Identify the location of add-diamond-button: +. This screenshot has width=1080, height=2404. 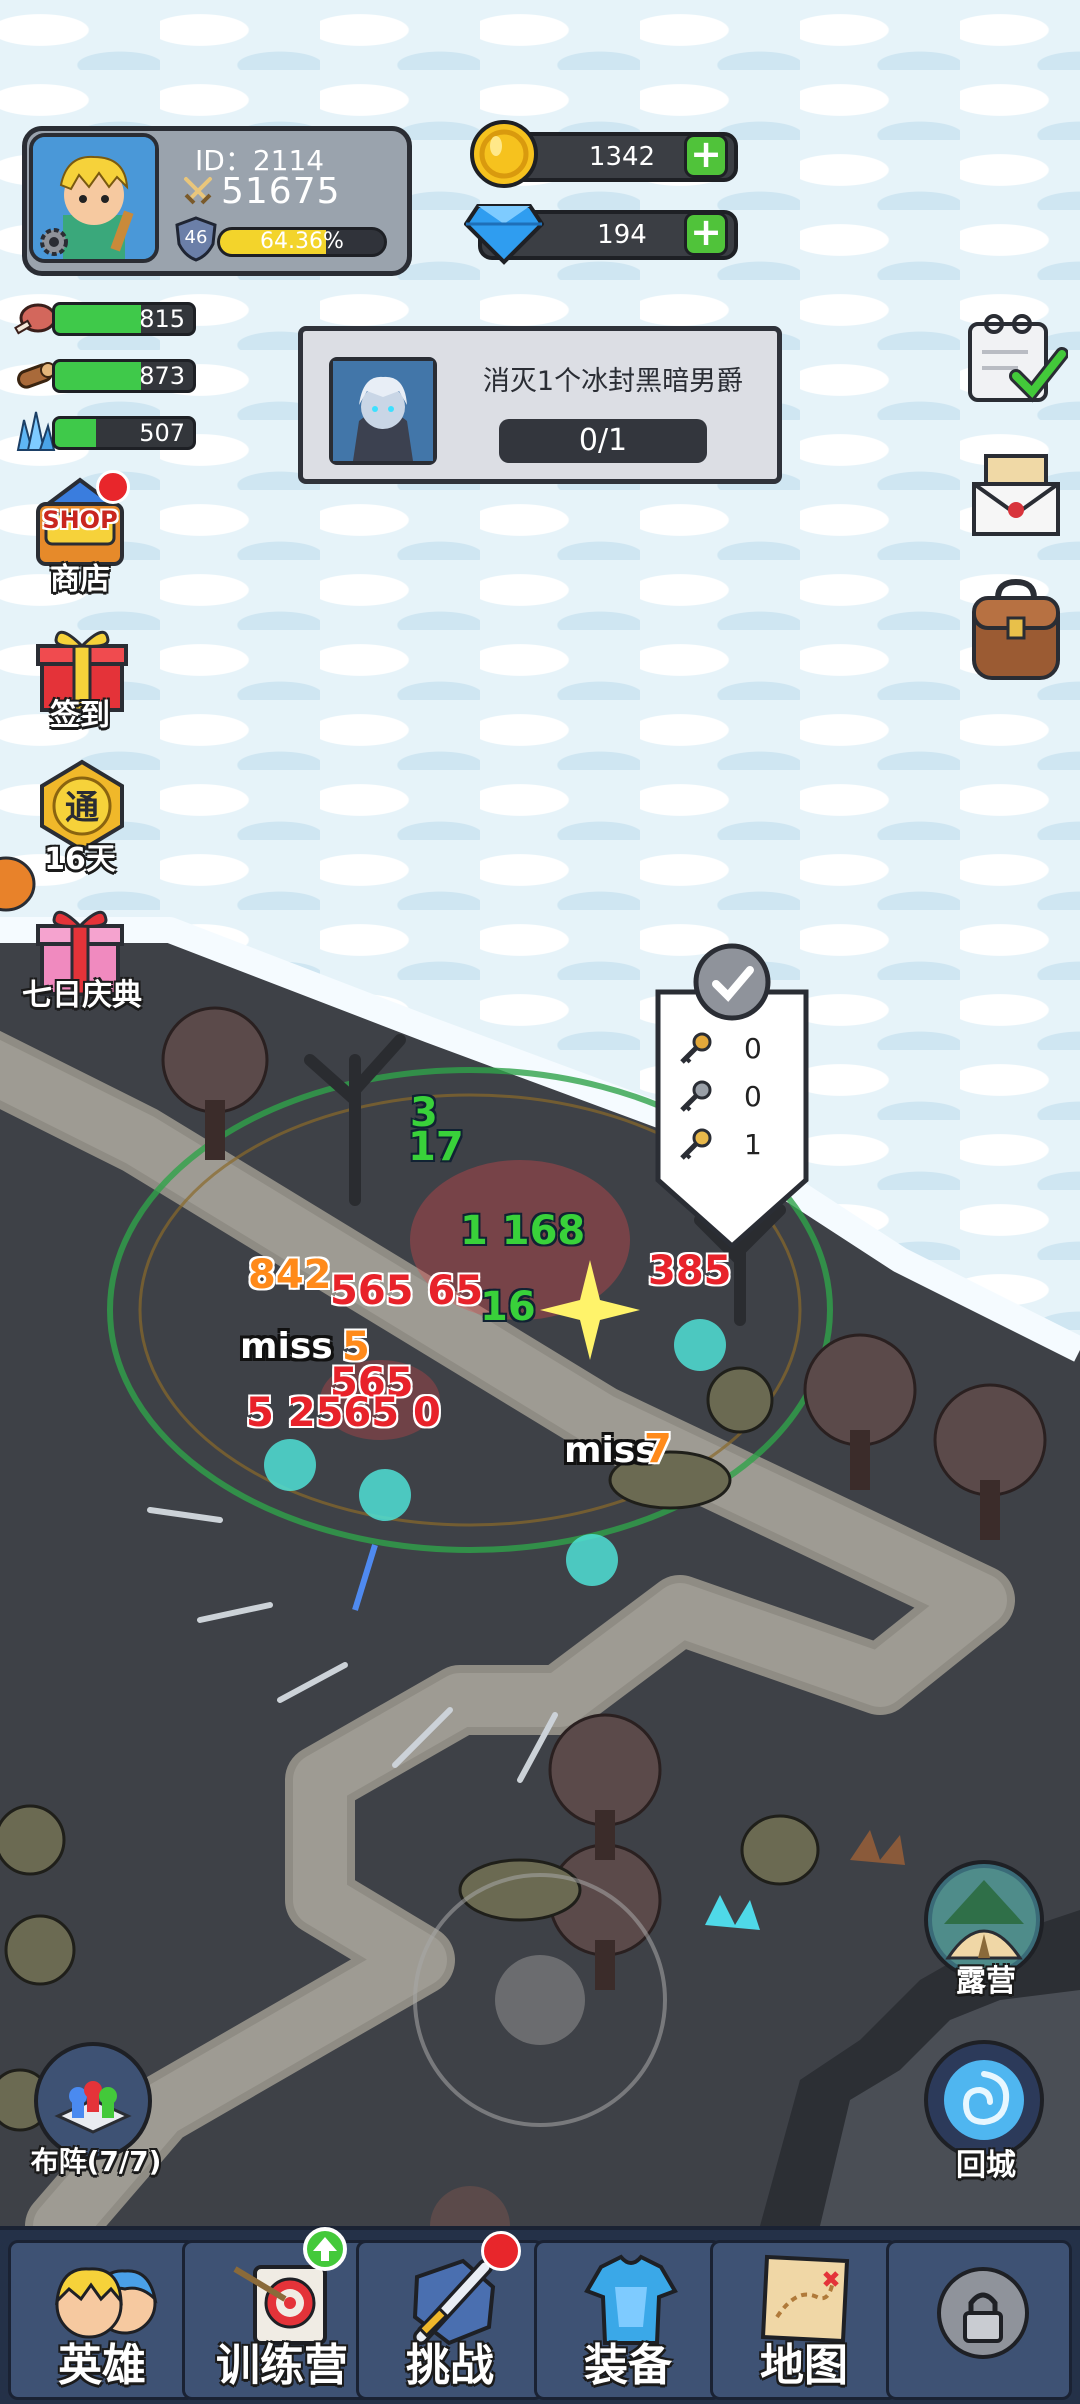
(706, 234).